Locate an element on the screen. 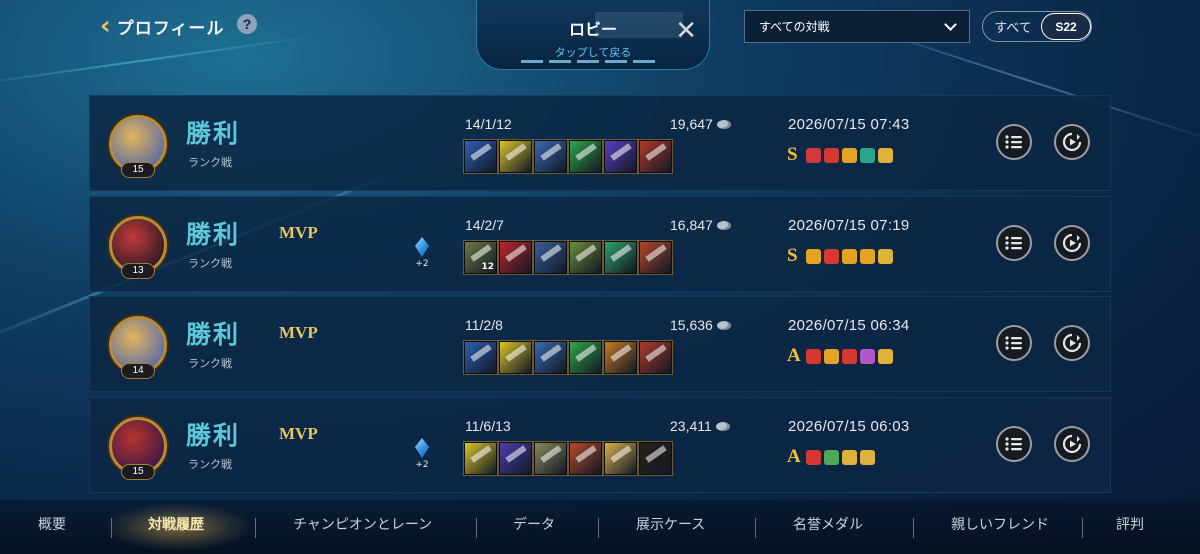 The width and height of the screenshot is (1200, 554). tab-champions-lanes: チャンピオンとレーン is located at coordinates (362, 524).